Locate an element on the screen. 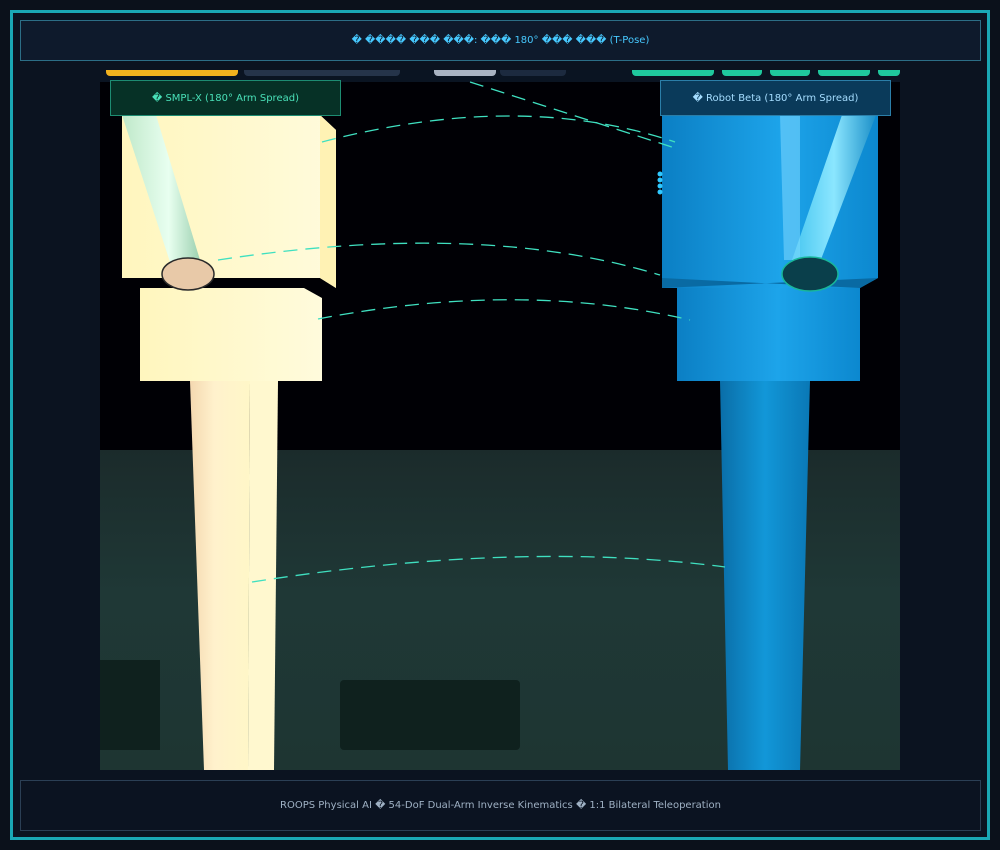 Image resolution: width=1000 pixels, height=850 pixels. link-line-shoulder is located at coordinates (498, 129).